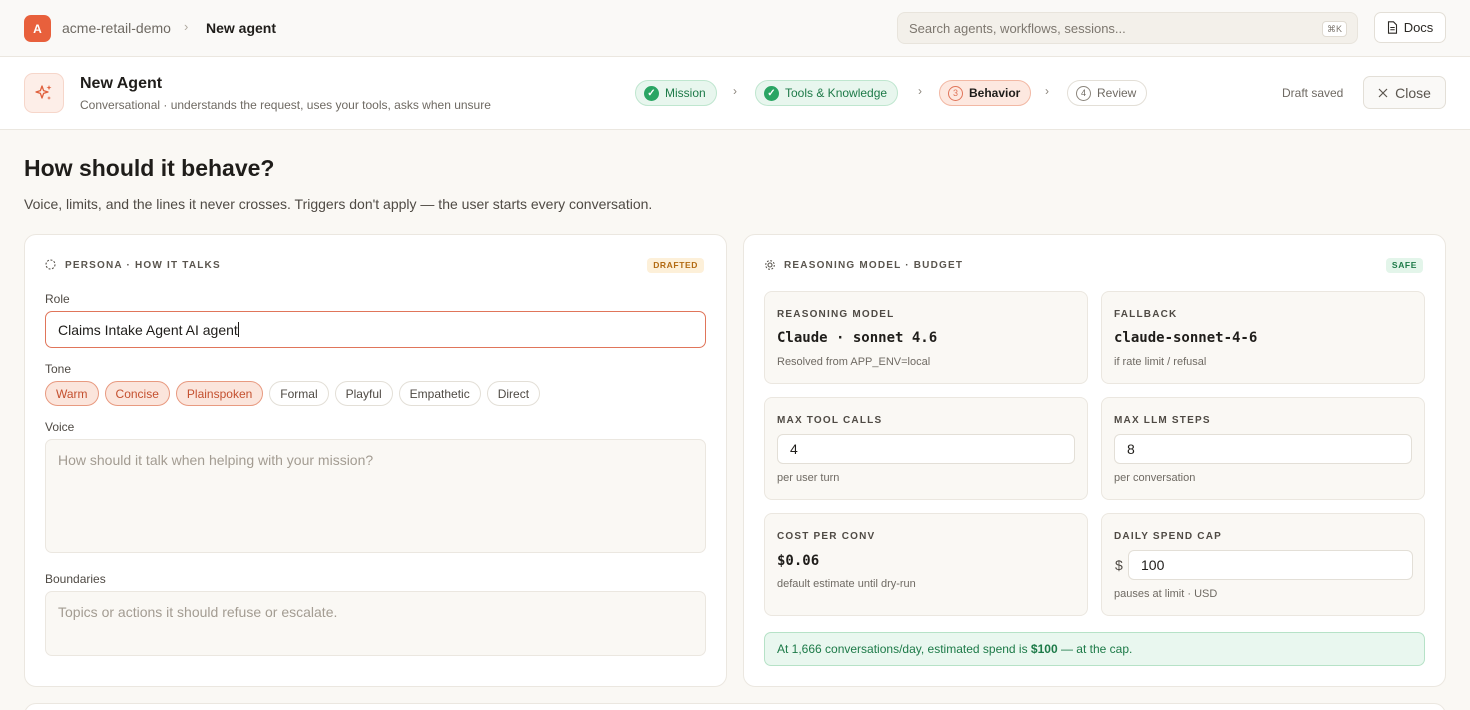  I want to click on tone-label: Tone, so click(58, 369).